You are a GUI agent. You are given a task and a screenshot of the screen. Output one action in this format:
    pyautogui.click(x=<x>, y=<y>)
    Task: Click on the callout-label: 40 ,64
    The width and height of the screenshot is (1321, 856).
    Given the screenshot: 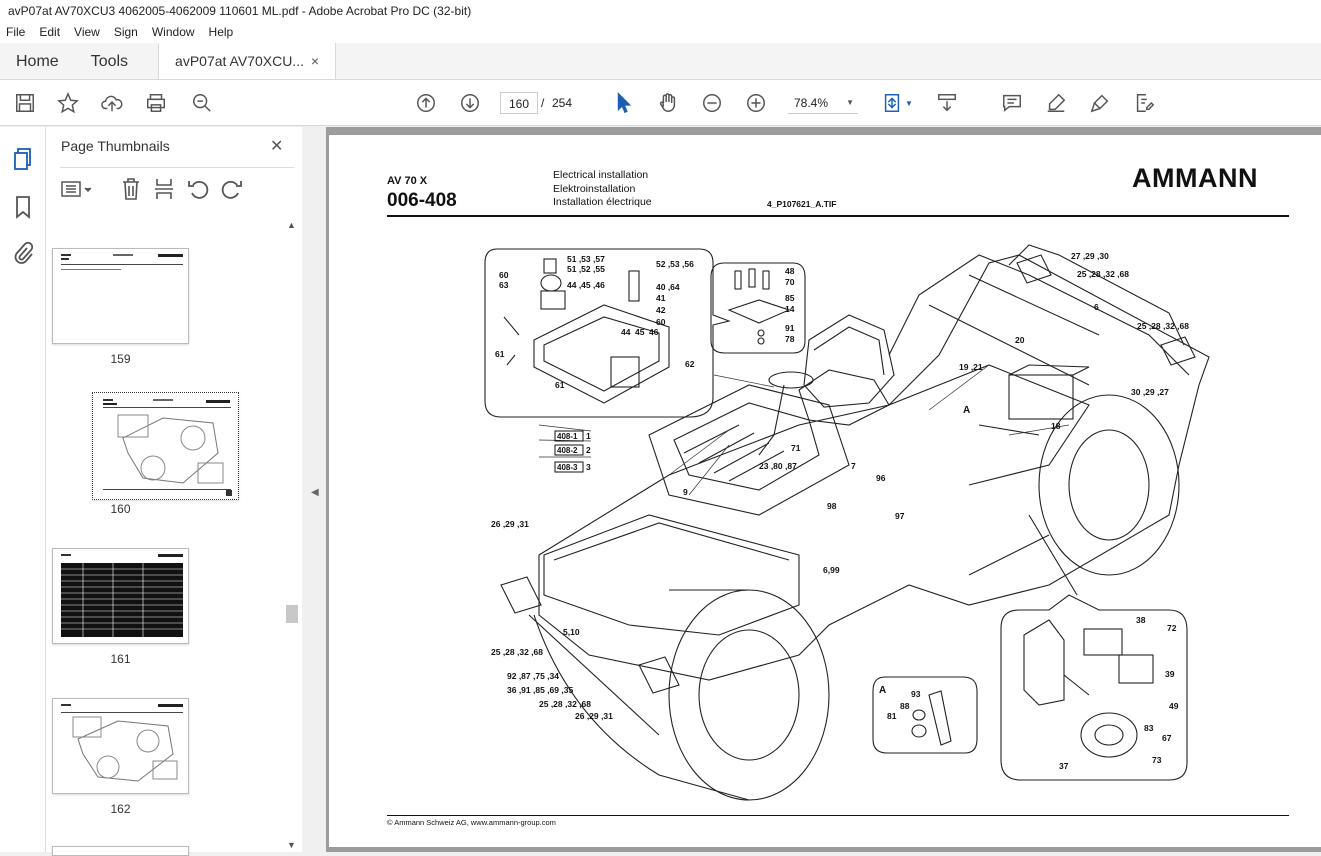 What is the action you would take?
    pyautogui.click(x=668, y=287)
    